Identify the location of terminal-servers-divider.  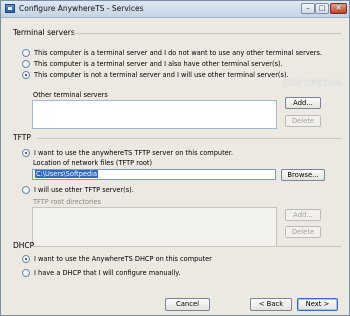
(207, 33).